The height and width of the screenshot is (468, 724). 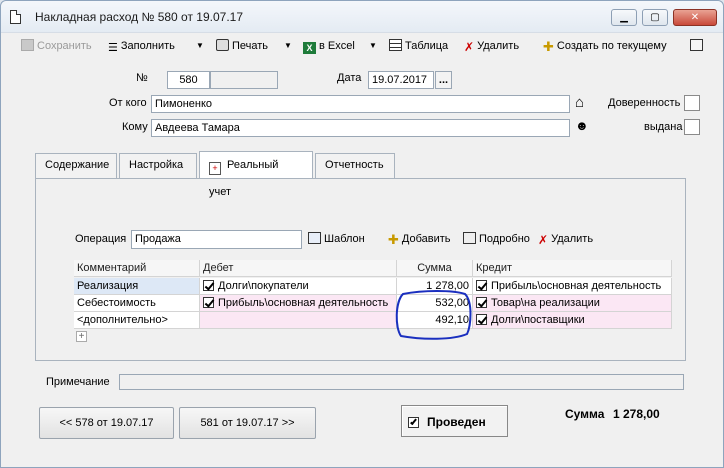 I want to click on save-icon, so click(x=27, y=45).